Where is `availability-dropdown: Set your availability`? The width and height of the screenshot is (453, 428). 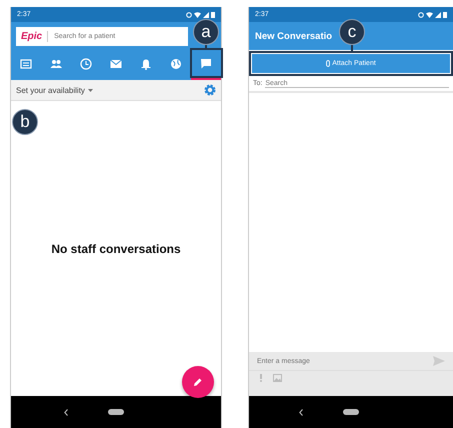 availability-dropdown: Set your availability is located at coordinates (54, 90).